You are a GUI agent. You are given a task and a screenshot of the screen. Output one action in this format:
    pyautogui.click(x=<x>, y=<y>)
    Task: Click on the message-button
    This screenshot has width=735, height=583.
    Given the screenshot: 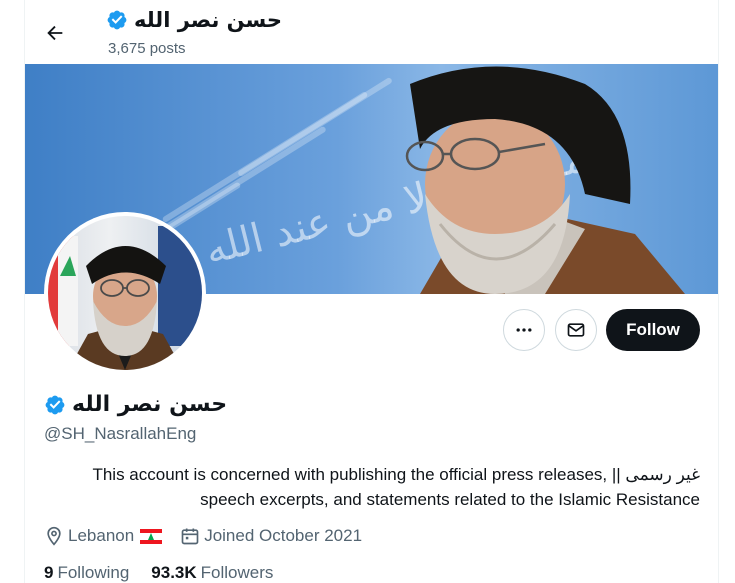 What is the action you would take?
    pyautogui.click(x=576, y=330)
    